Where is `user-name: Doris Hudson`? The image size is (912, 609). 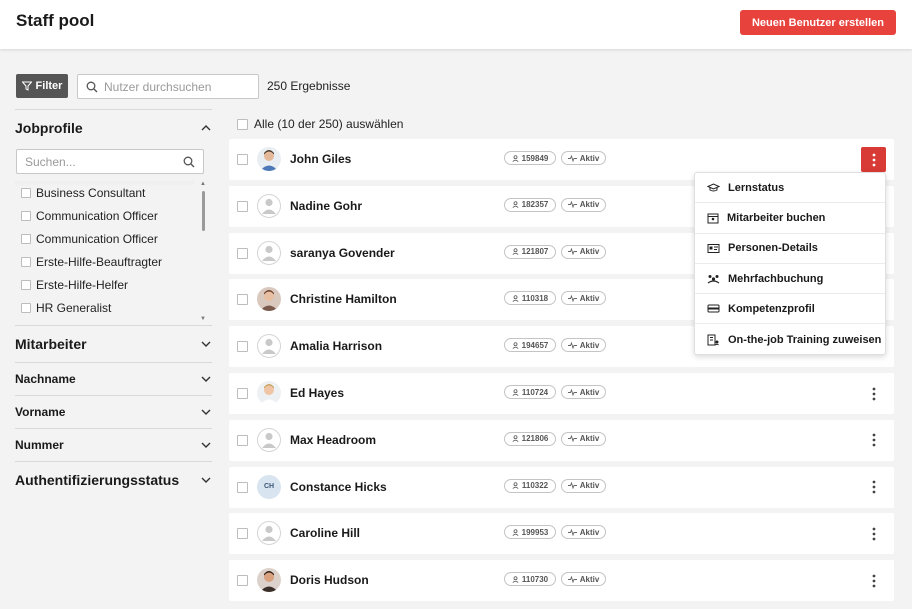
user-name: Doris Hudson is located at coordinates (329, 580).